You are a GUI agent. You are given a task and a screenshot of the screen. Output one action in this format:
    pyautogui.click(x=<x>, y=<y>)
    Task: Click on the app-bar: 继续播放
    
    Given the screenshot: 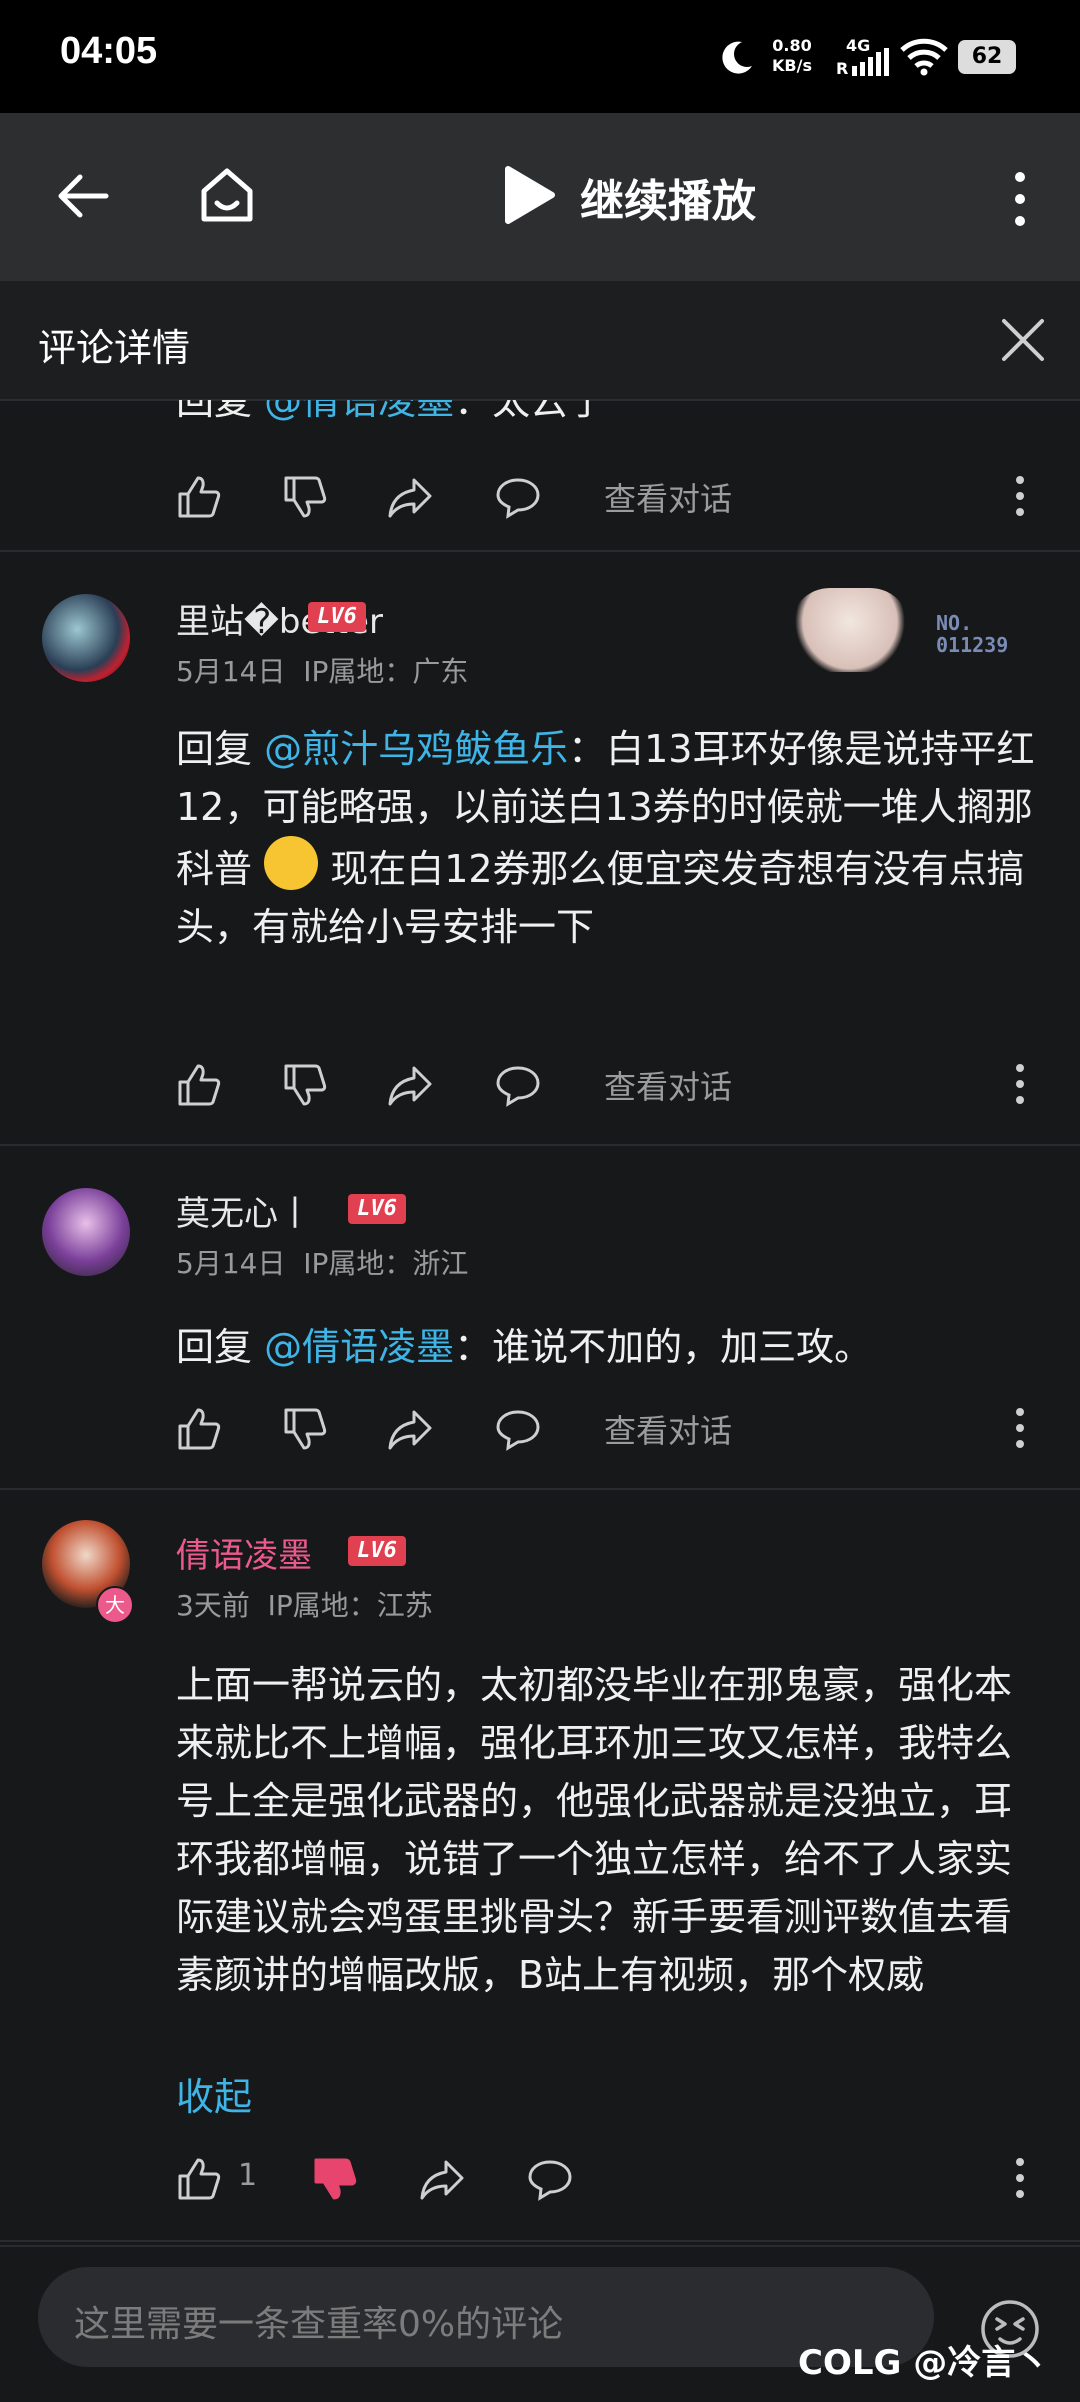 What is the action you would take?
    pyautogui.click(x=540, y=197)
    